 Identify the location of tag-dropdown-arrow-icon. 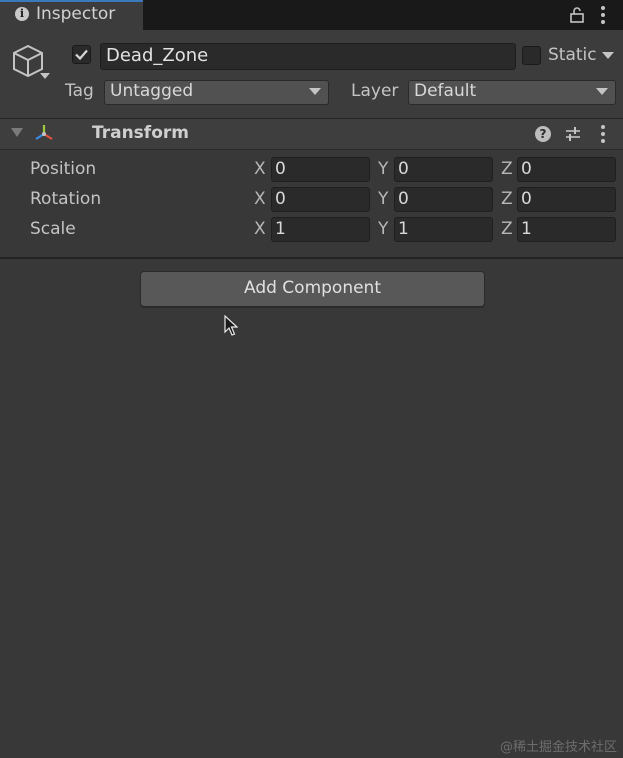
(315, 91).